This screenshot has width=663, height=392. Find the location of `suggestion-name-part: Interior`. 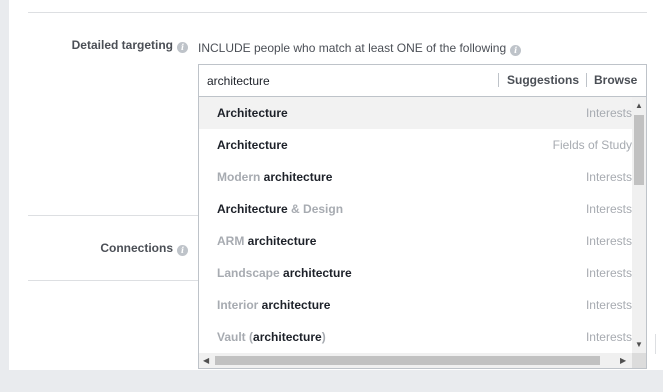

suggestion-name-part: Interior is located at coordinates (239, 305).